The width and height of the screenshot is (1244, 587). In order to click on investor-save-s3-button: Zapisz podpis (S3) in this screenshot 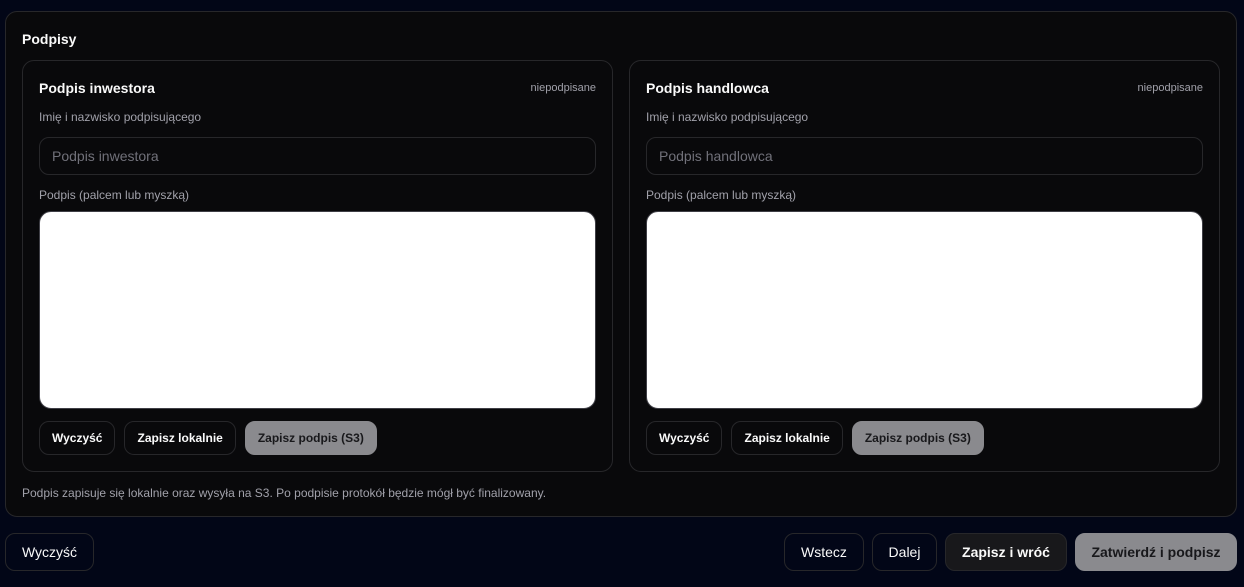, I will do `click(310, 438)`.